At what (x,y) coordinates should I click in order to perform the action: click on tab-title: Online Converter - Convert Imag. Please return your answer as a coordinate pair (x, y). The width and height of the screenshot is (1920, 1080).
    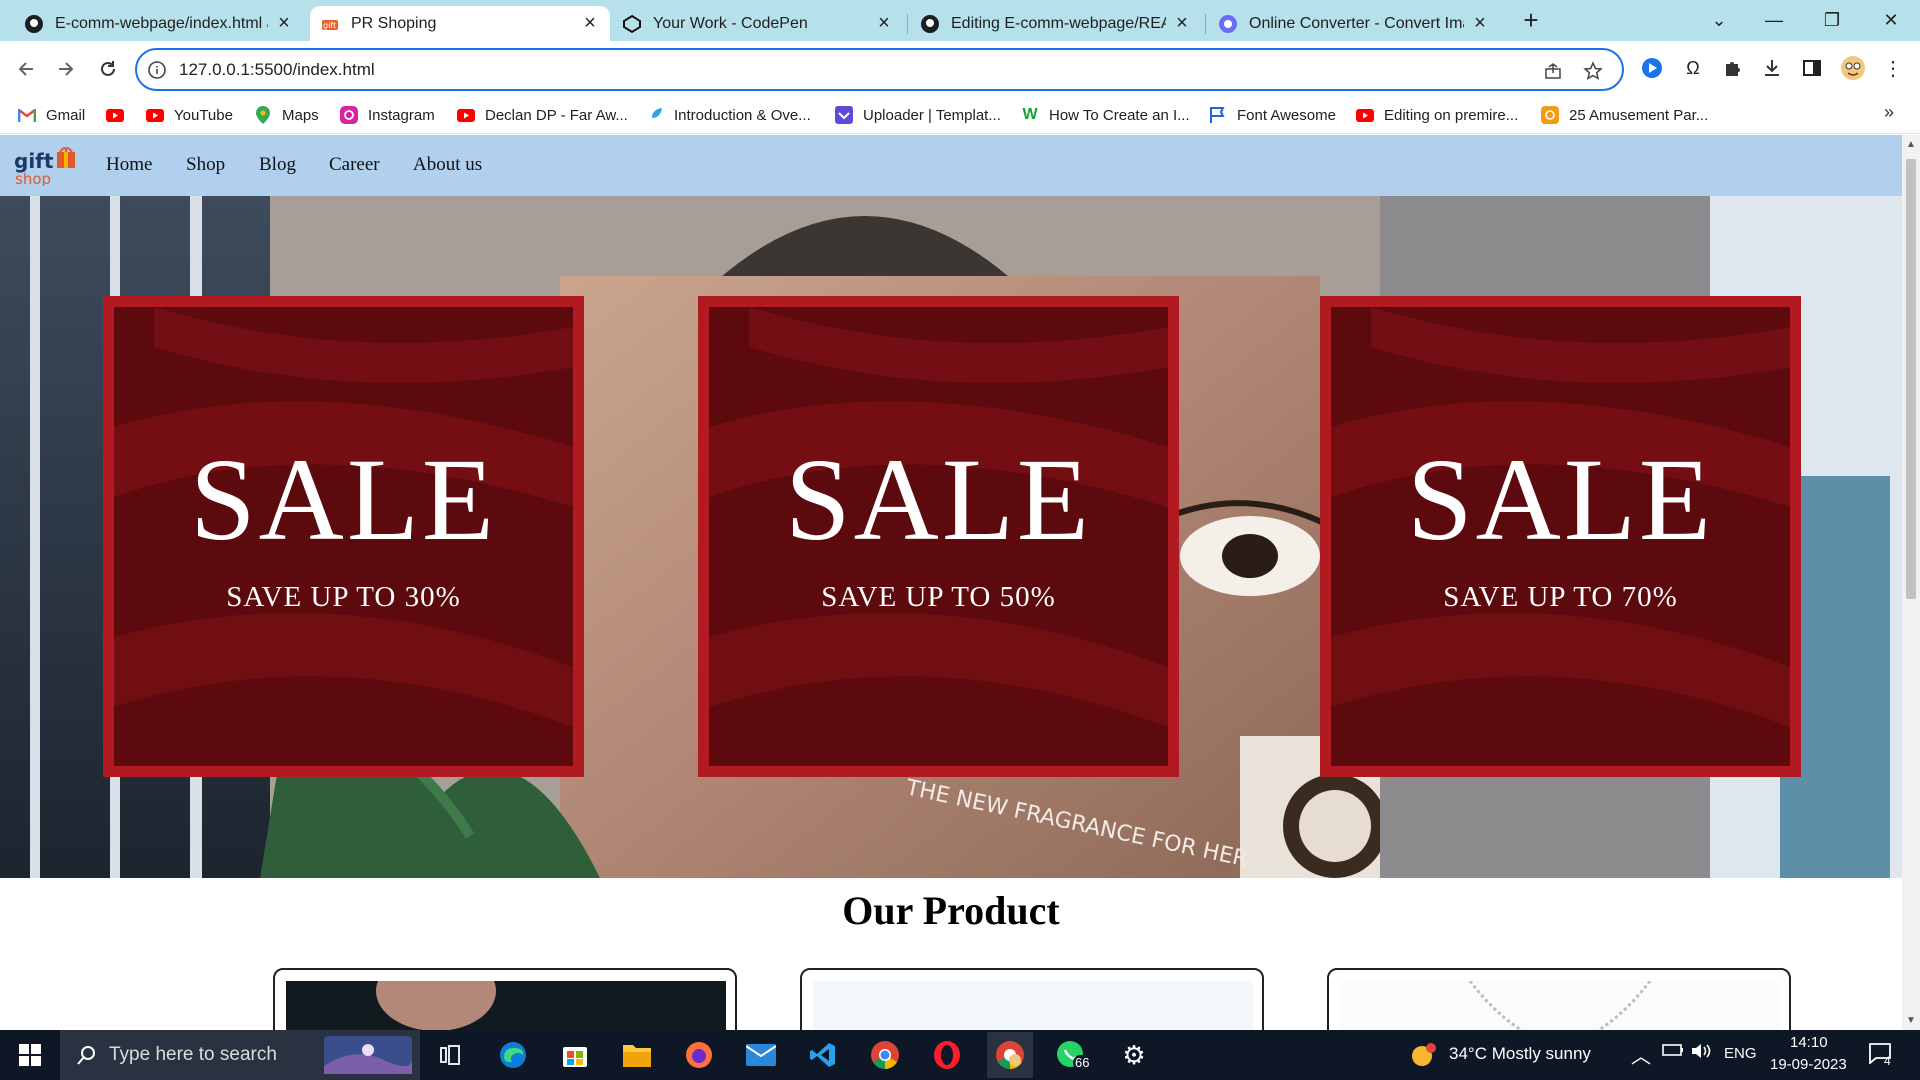
    Looking at the image, I should click on (1356, 23).